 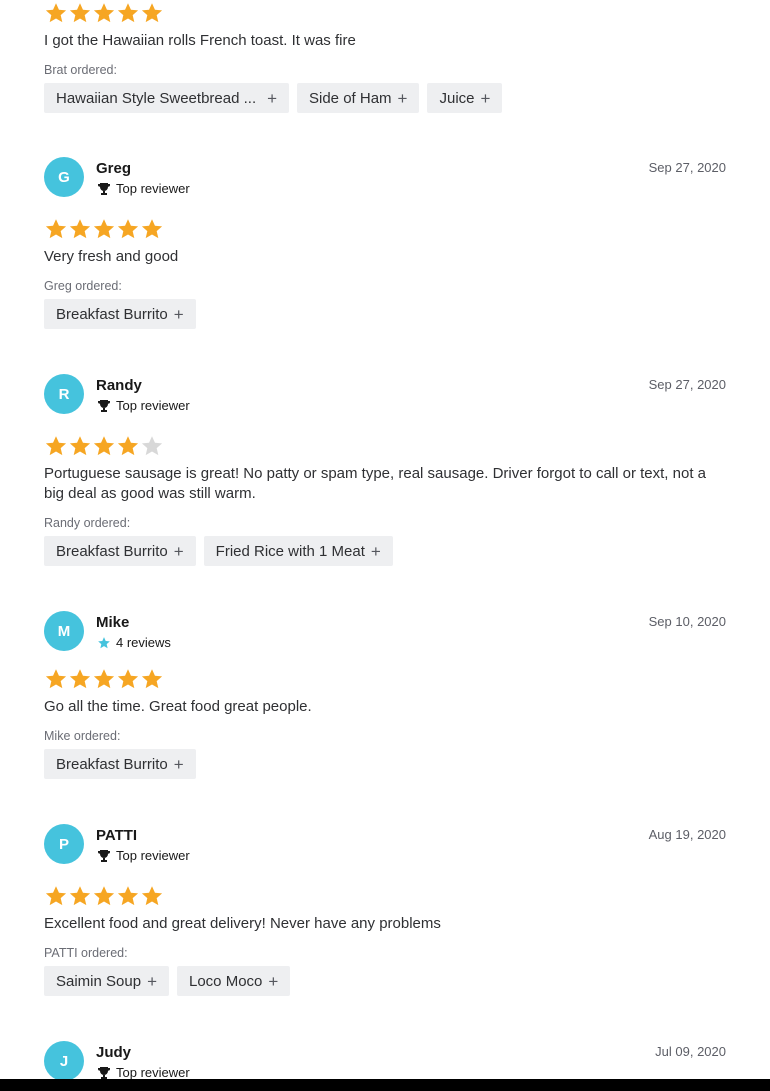 I want to click on reviewer-name: Randy, so click(x=119, y=385).